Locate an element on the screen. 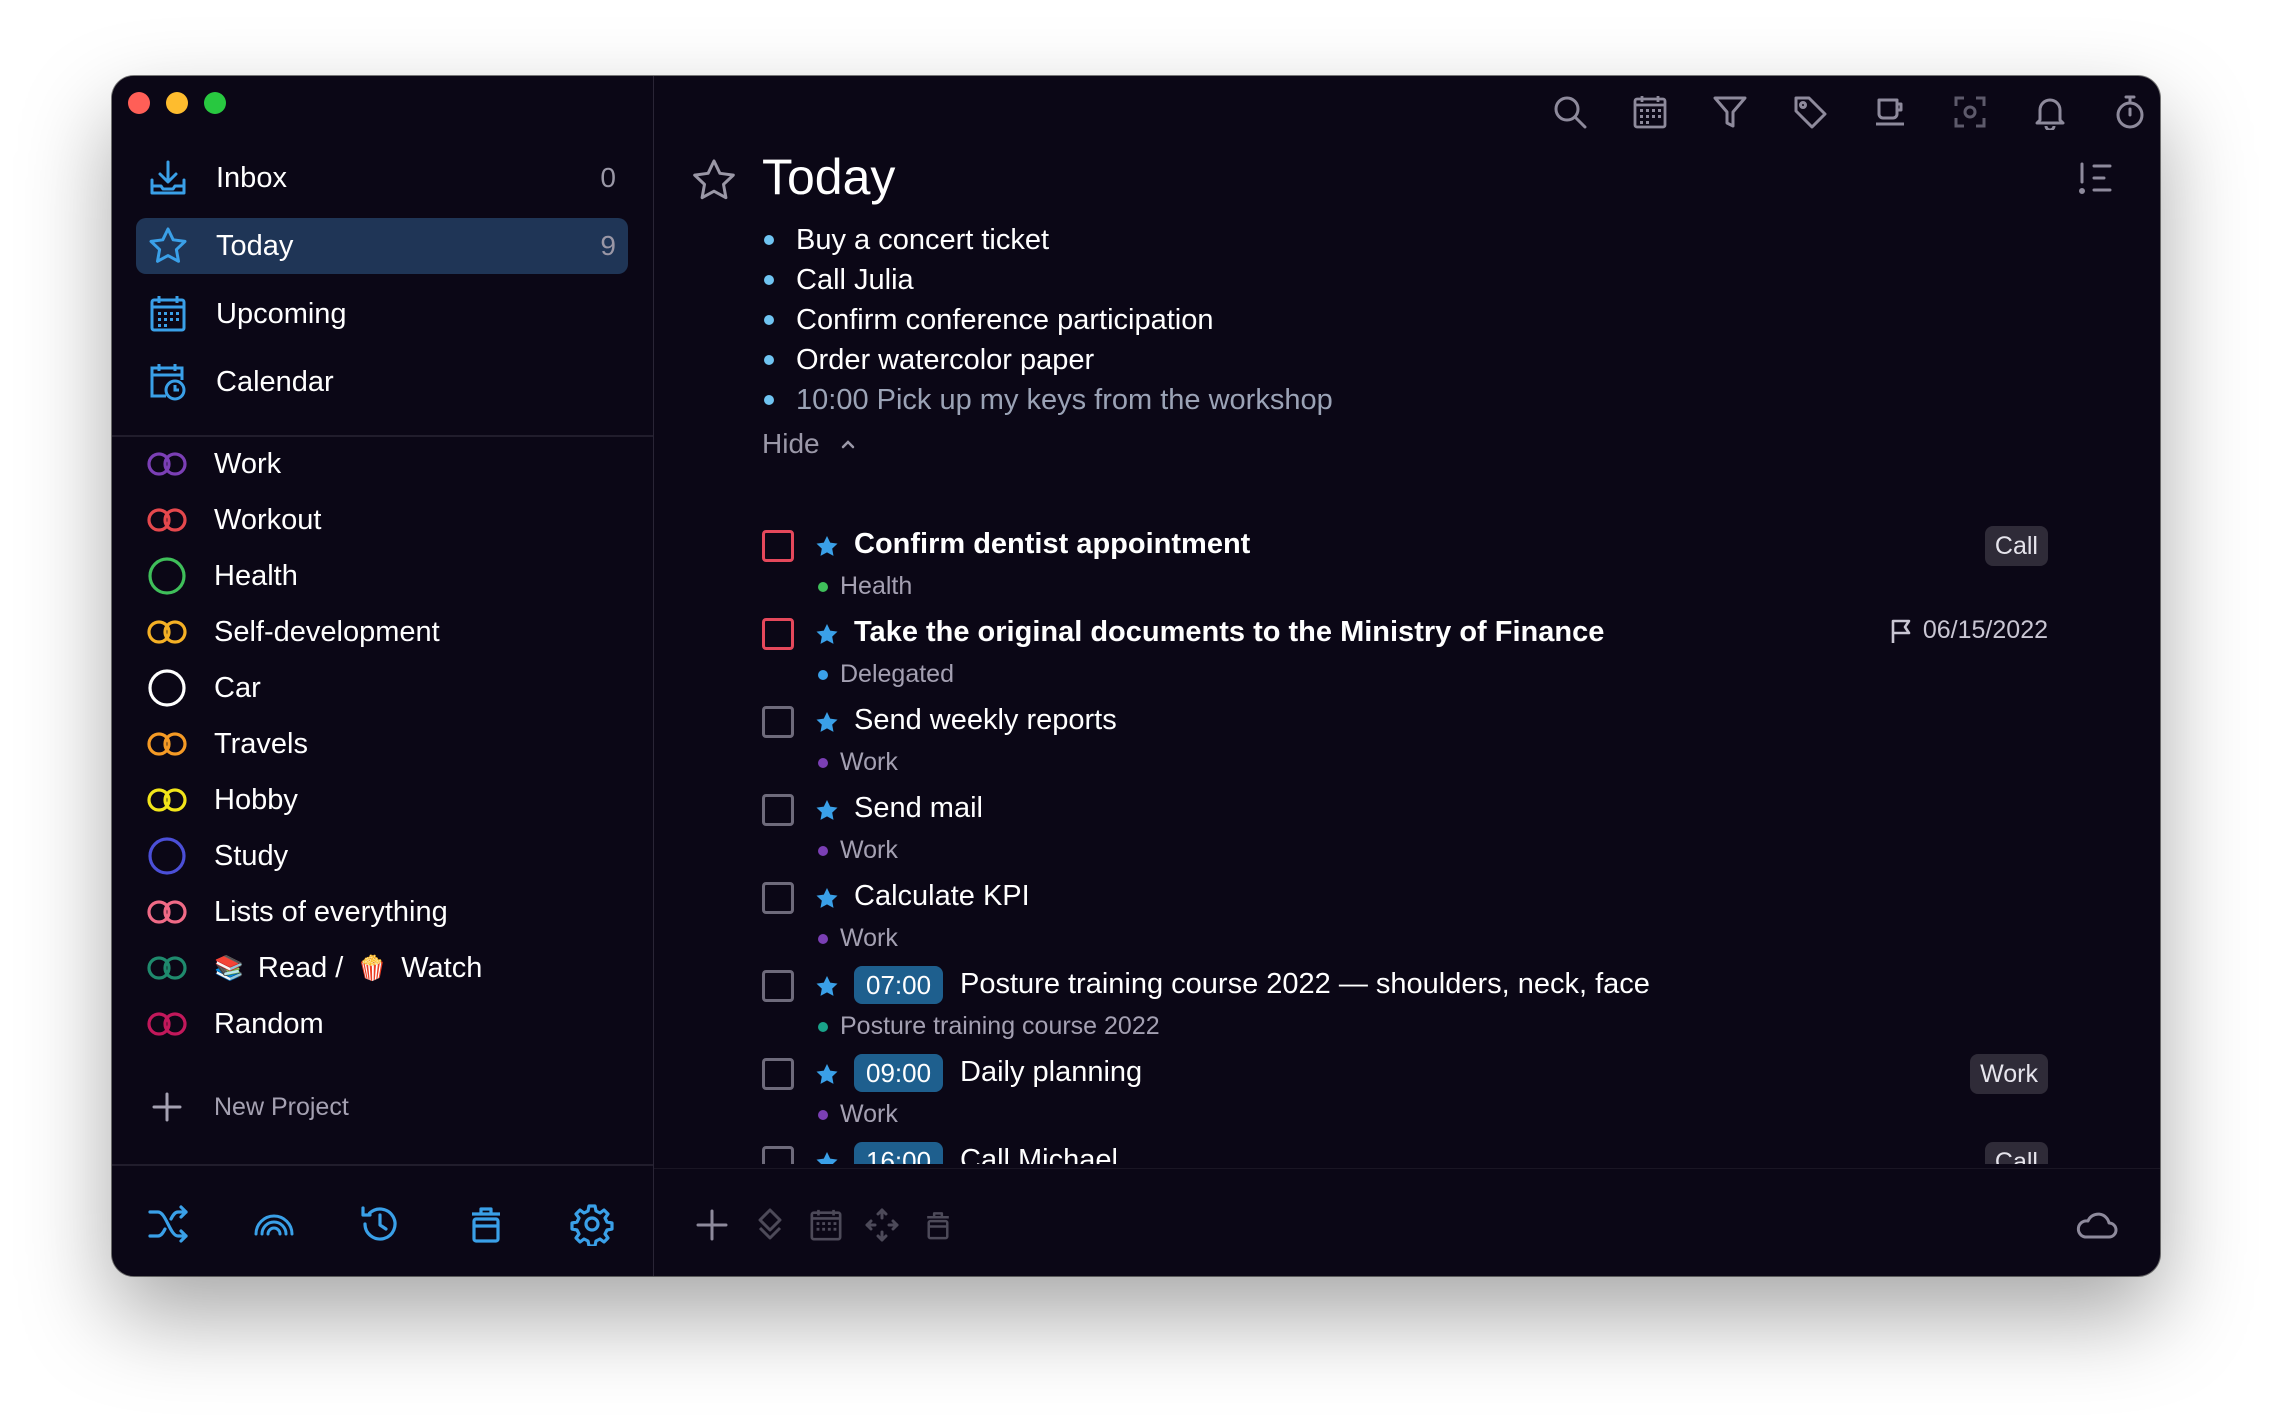 This screenshot has height=1424, width=2272. task-time-badge: 09:00 is located at coordinates (899, 1073).